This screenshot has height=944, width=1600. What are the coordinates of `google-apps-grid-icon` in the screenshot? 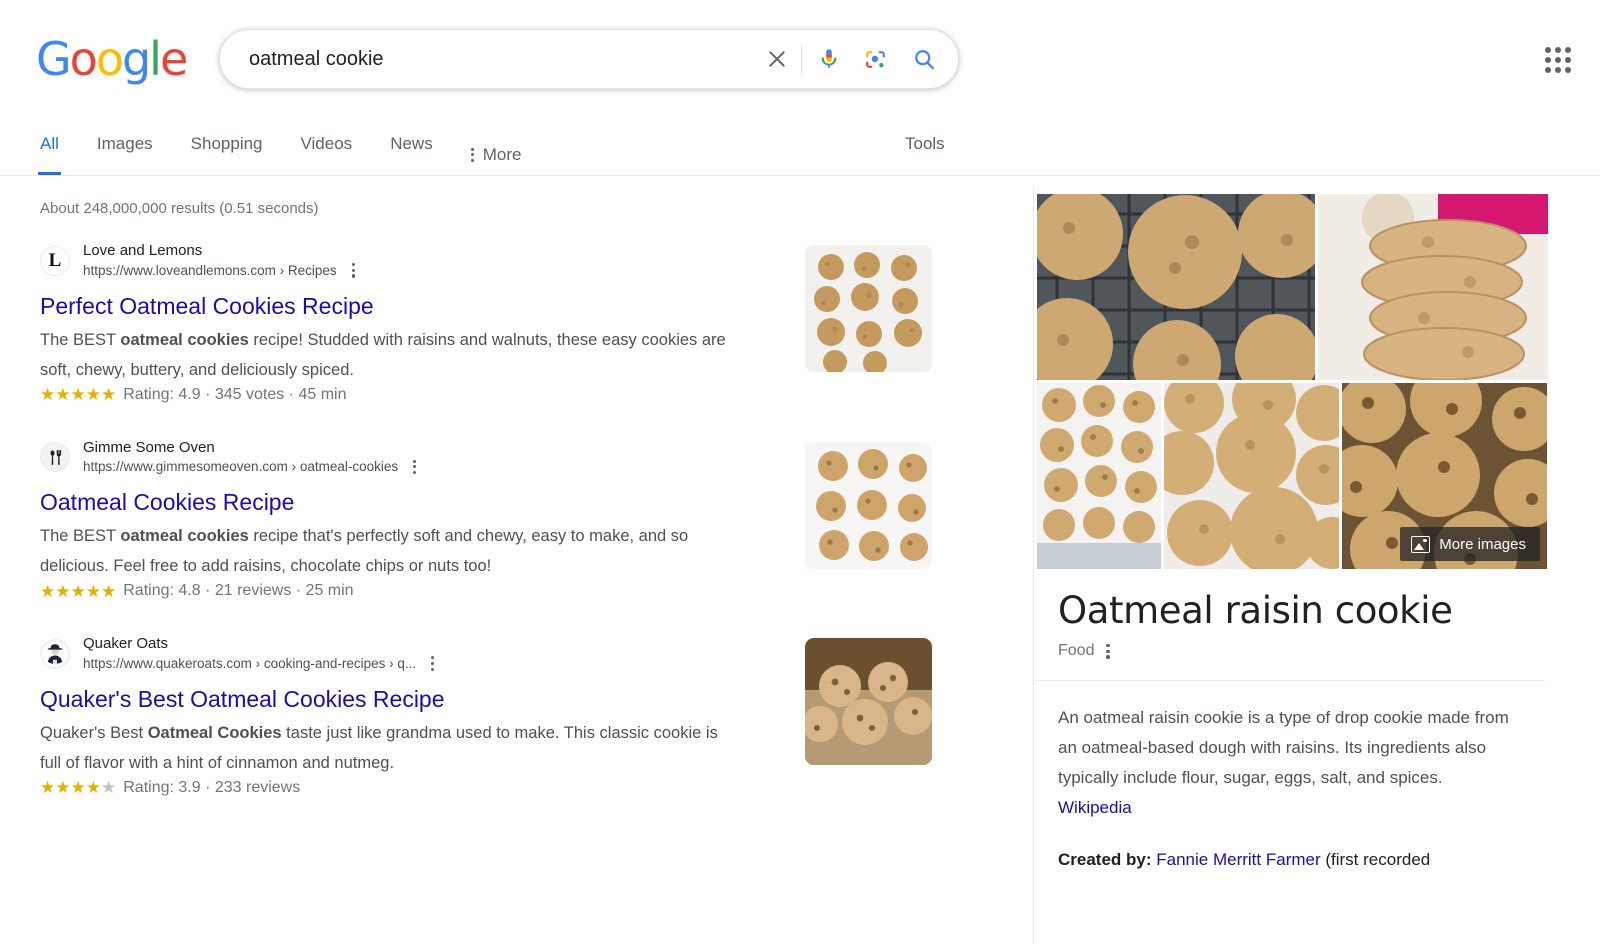 It's located at (1558, 60).